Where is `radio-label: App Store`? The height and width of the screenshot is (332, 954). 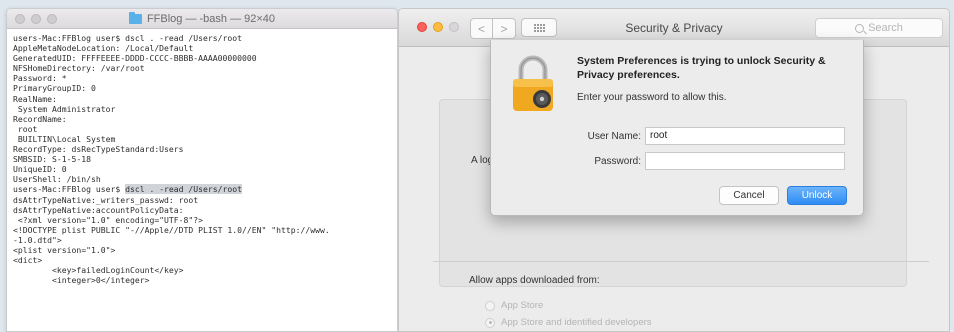
radio-label: App Store is located at coordinates (522, 305).